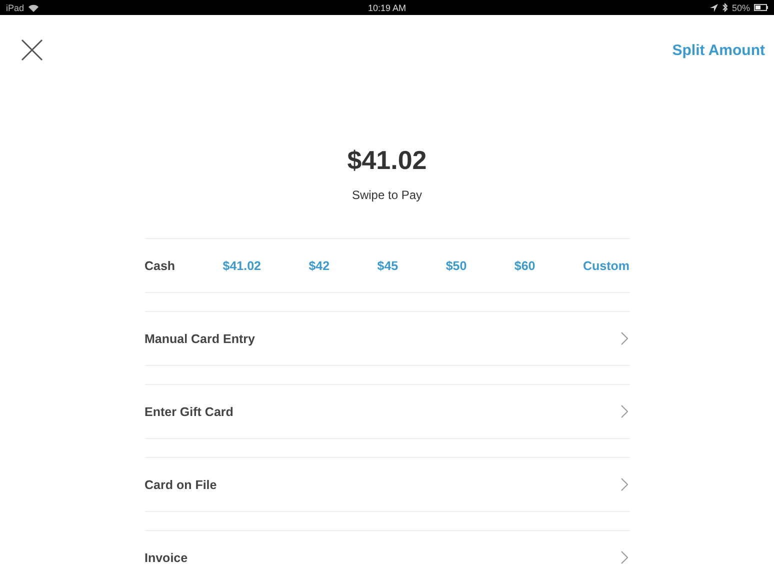 Image resolution: width=774 pixels, height=567 pixels. Describe the element at coordinates (387, 195) in the screenshot. I see `swipe-prompt: Swipe to Pay` at that location.